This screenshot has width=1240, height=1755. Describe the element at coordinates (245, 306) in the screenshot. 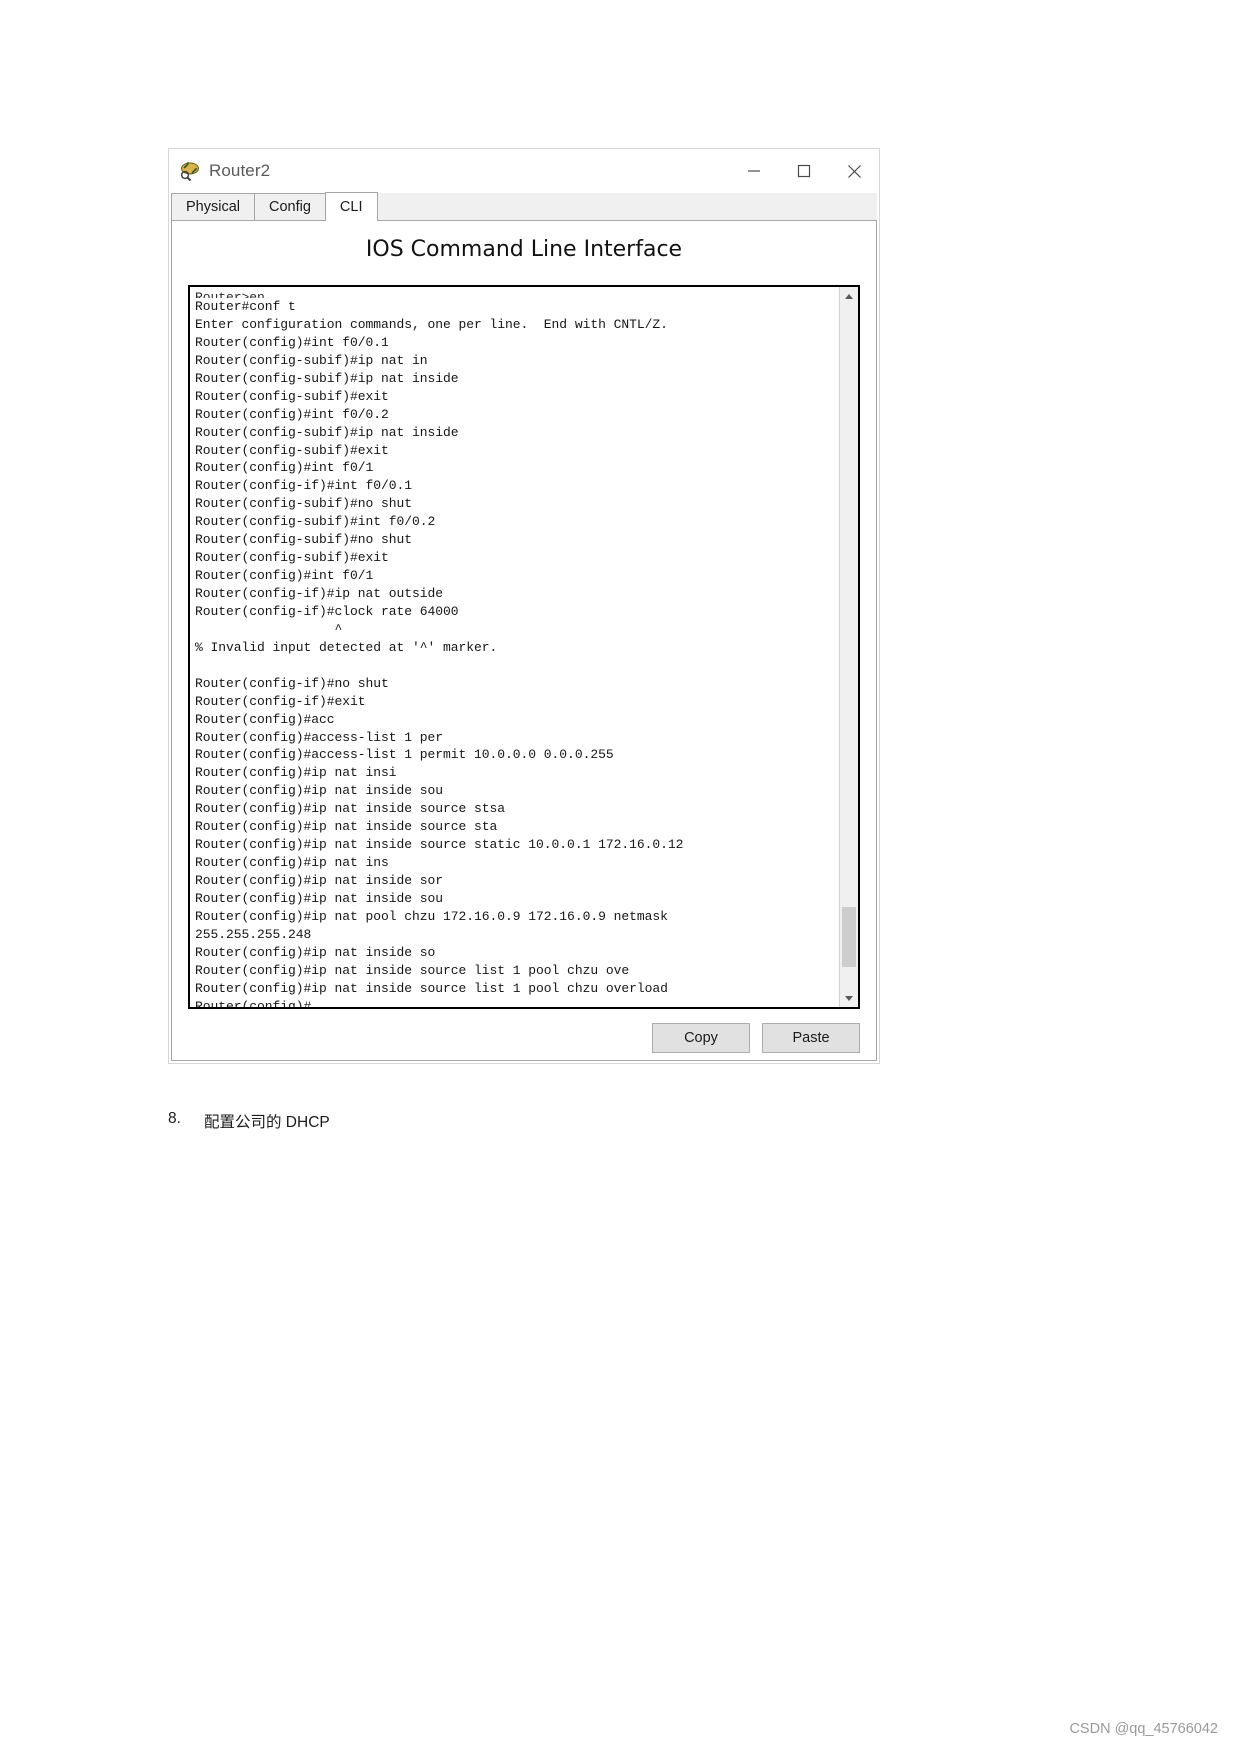

I see `terminal-line: Router#conf t` at that location.